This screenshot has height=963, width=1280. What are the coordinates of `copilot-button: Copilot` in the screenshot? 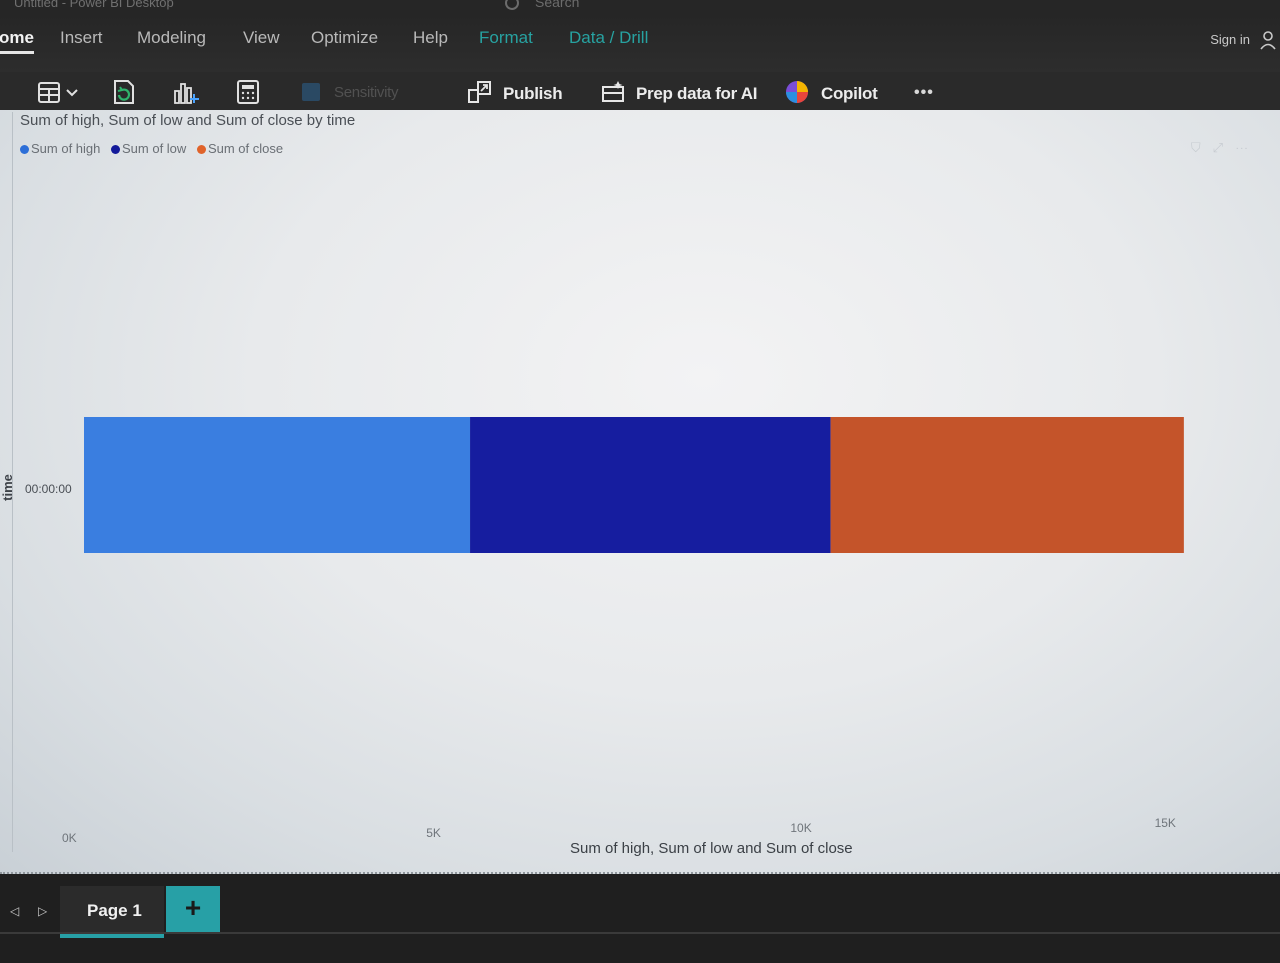 It's located at (849, 94).